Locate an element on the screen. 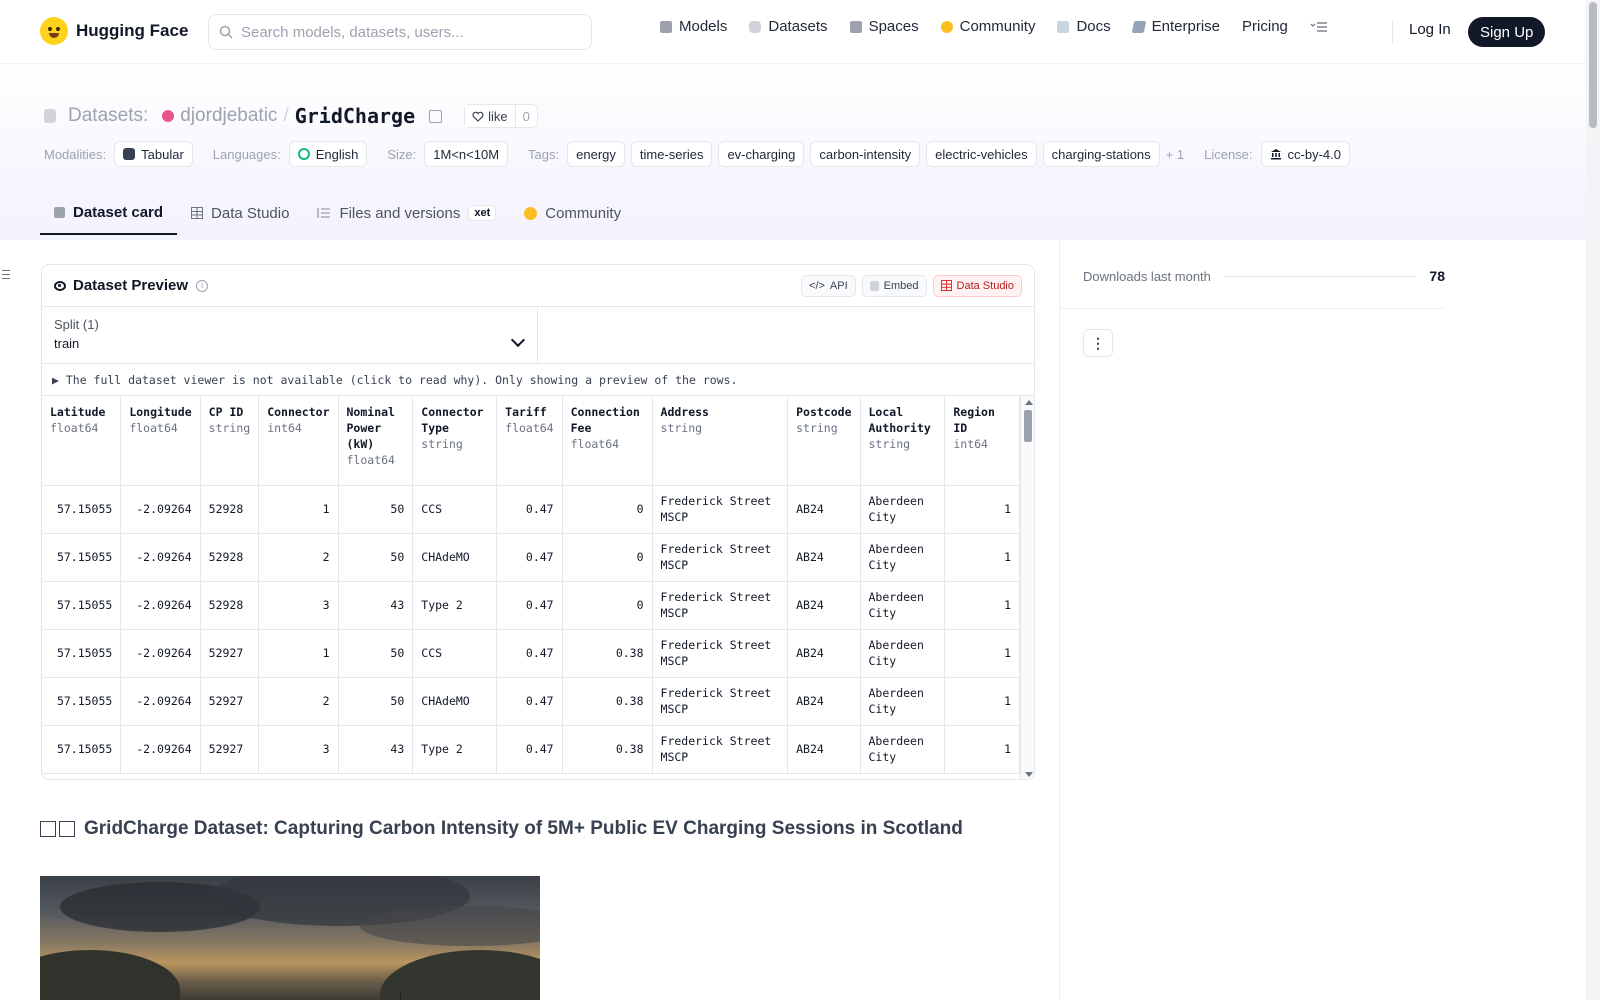  tag-chip: ev-charging is located at coordinates (761, 154).